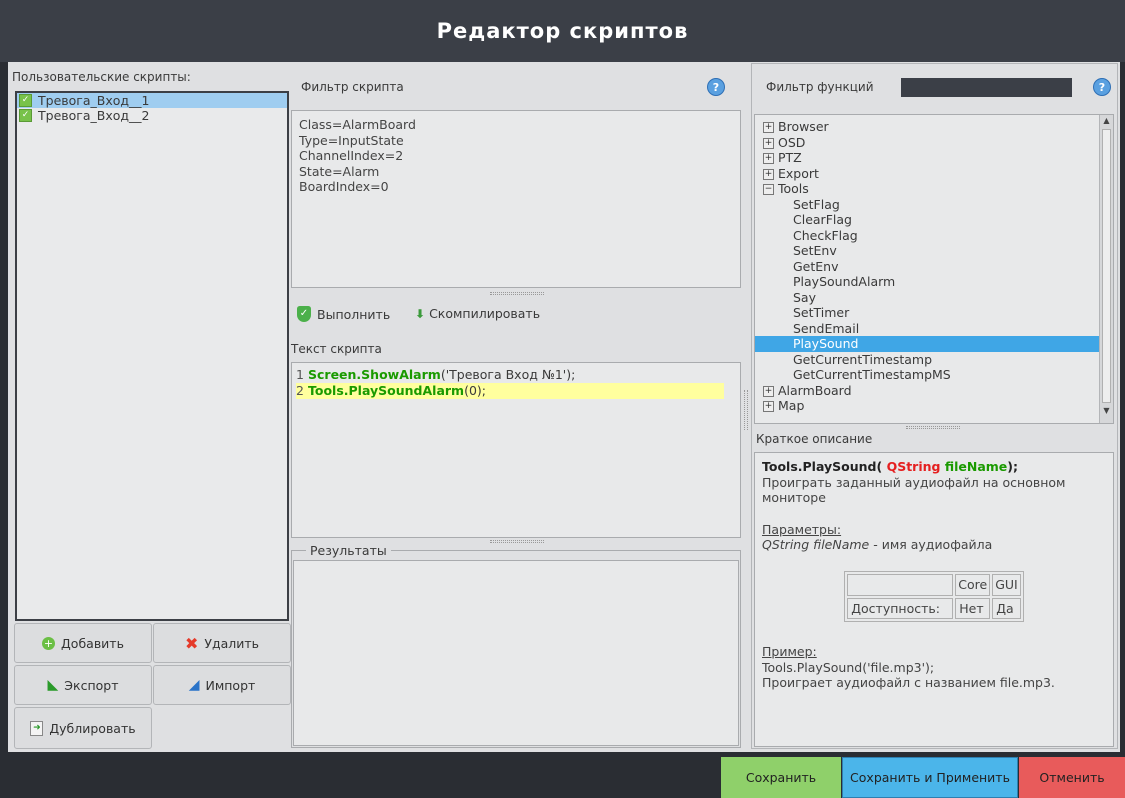 This screenshot has height=798, width=1125. Describe the element at coordinates (1072, 777) in the screenshot. I see `cancel-button: Отменить` at that location.